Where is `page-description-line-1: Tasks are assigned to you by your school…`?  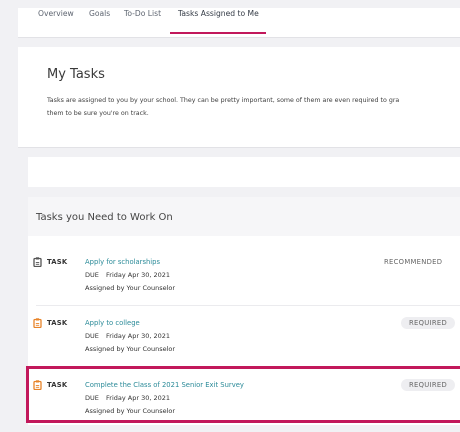 page-description-line-1: Tasks are assigned to you by your school… is located at coordinates (223, 100).